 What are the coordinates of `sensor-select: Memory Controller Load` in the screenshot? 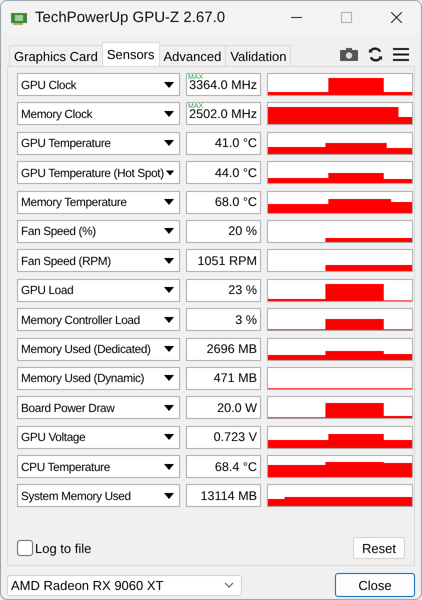 It's located at (98, 320).